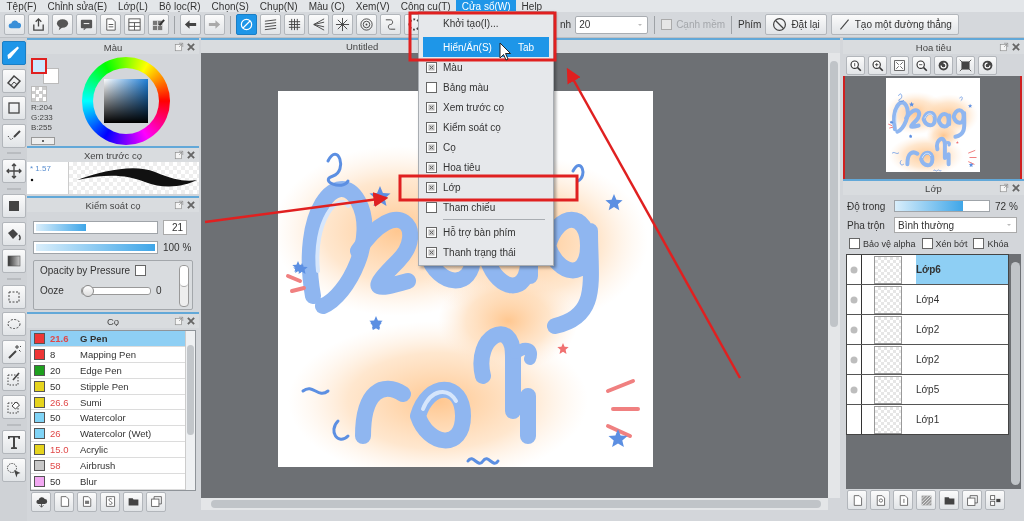 The width and height of the screenshot is (1024, 521). Describe the element at coordinates (486, 127) in the screenshot. I see `menu-item: Kiểm soát cọ` at that location.